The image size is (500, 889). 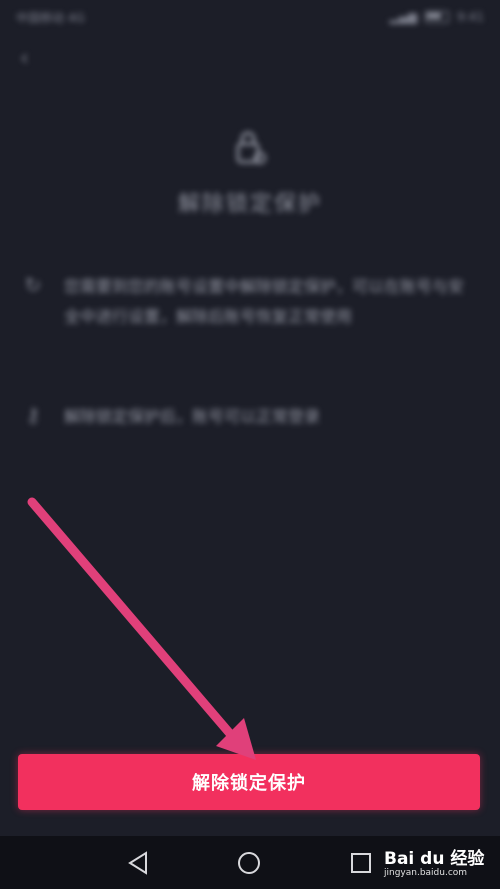 I want to click on watermark-url: jingyan.baidu.com, so click(x=426, y=873).